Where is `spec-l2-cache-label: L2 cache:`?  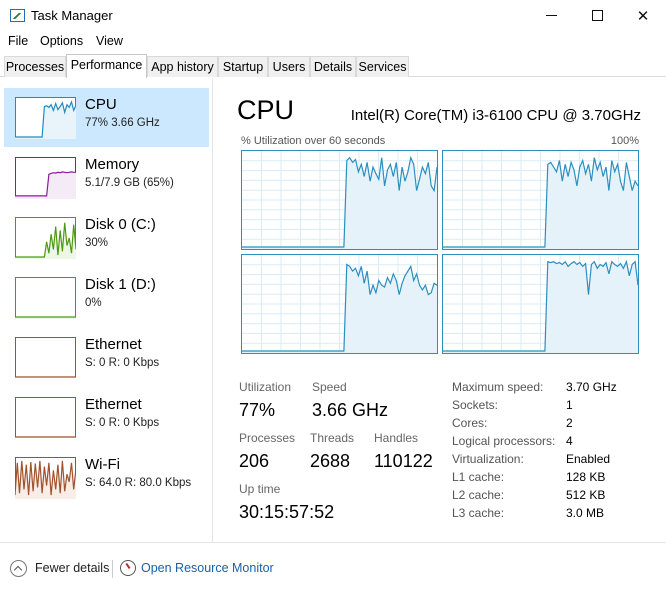
spec-l2-cache-label: L2 cache: is located at coordinates (478, 495).